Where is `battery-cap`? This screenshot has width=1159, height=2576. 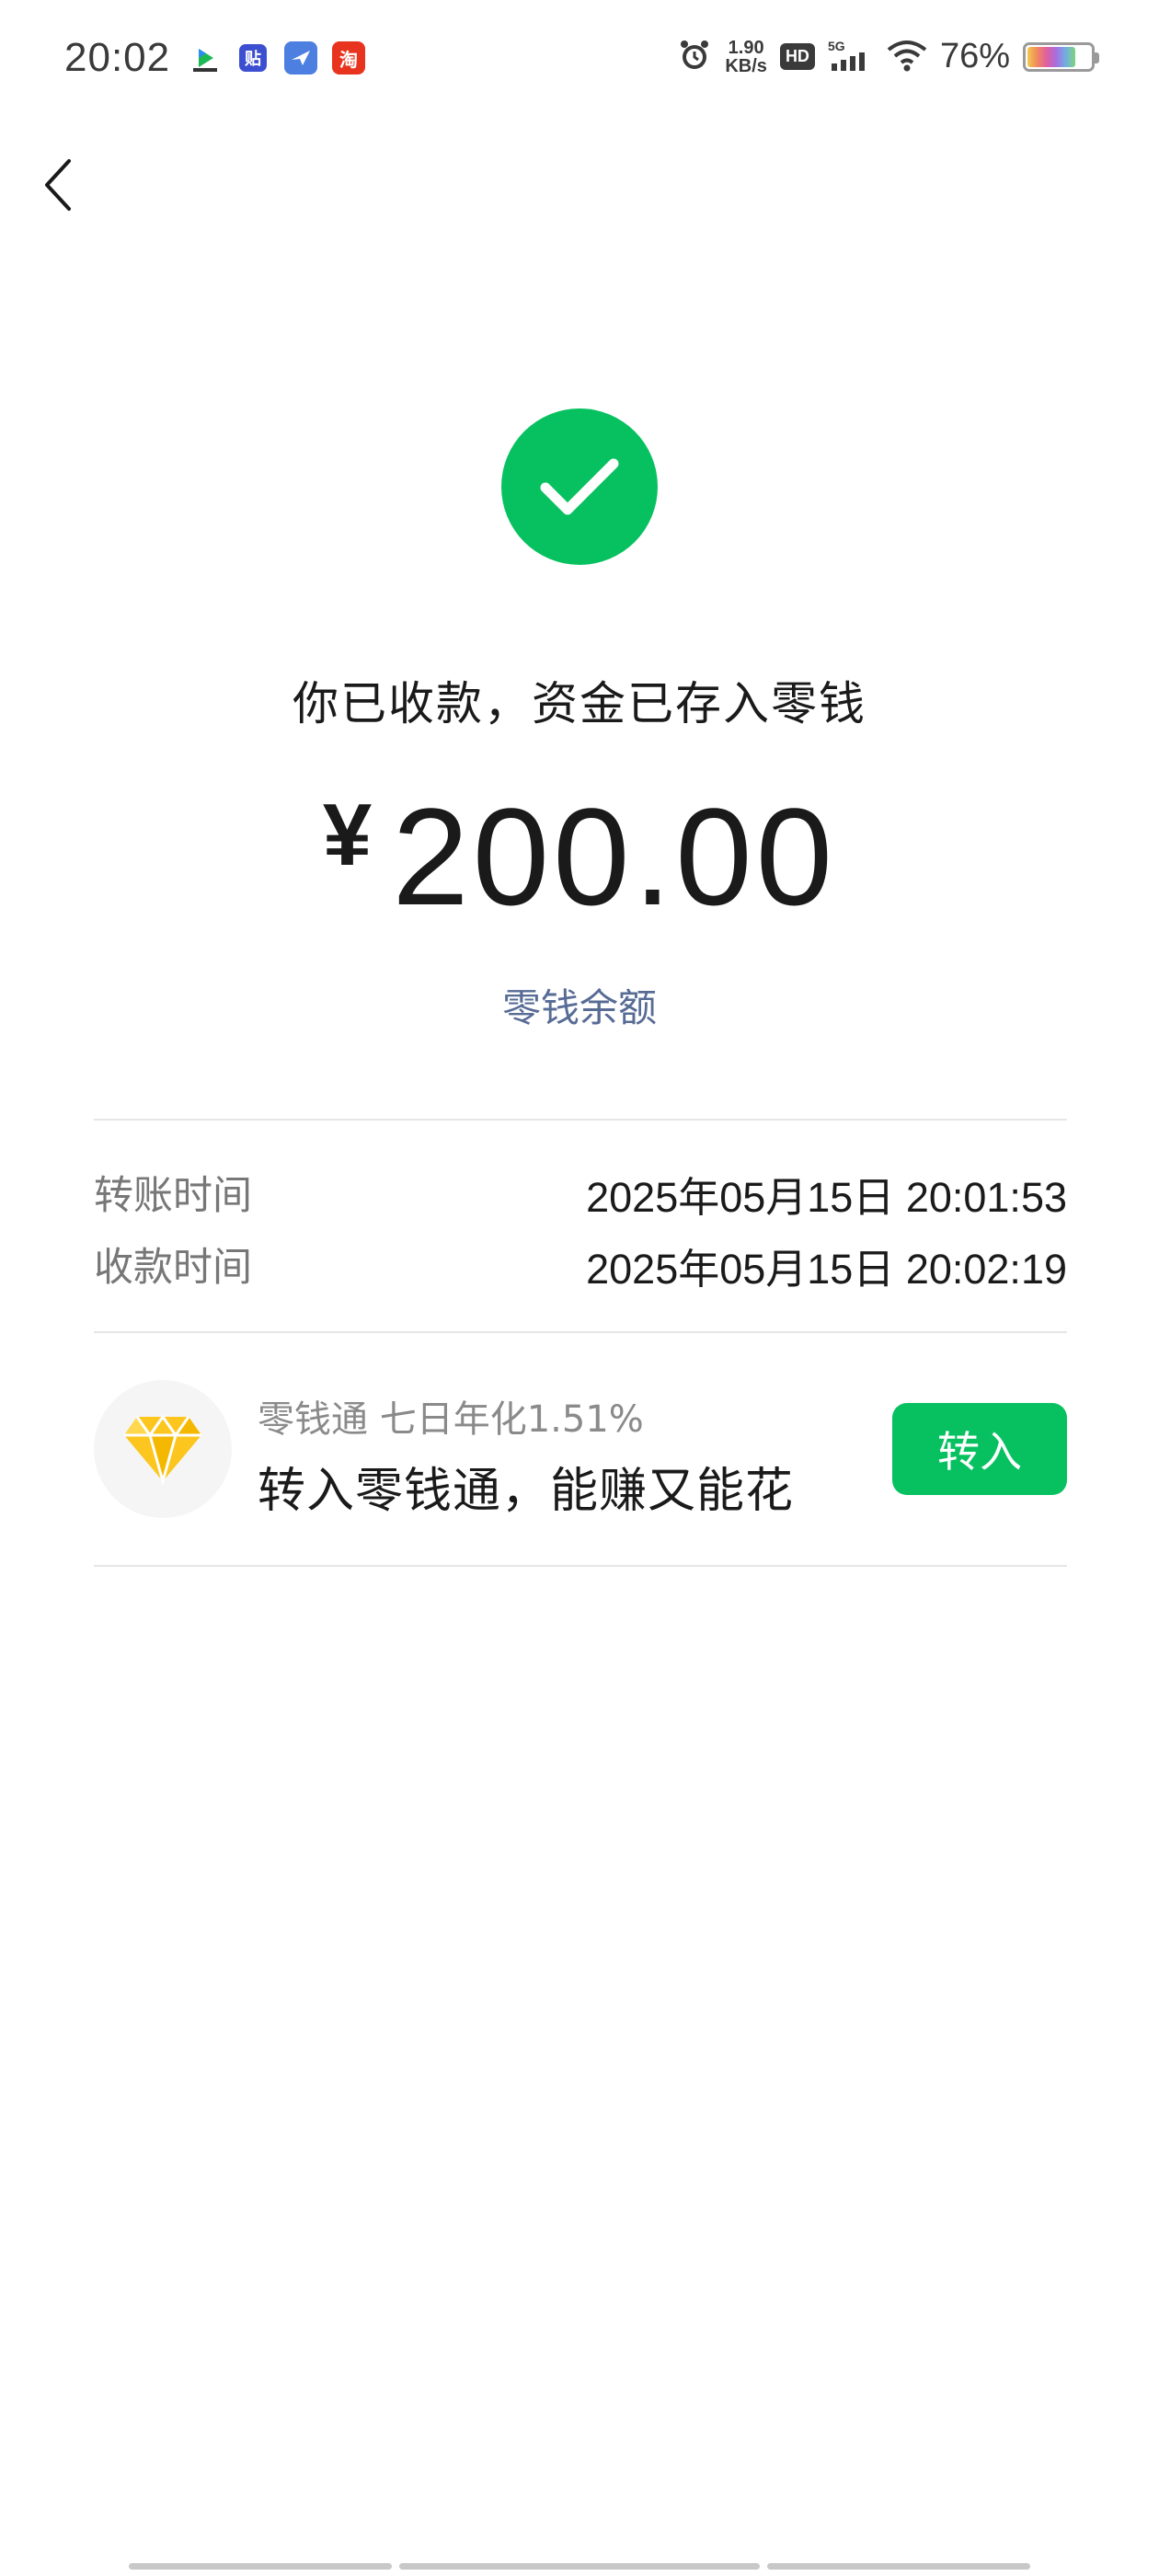
battery-cap is located at coordinates (1097, 57).